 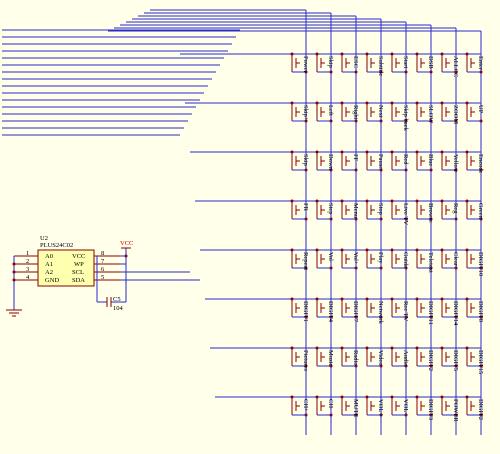 What do you see at coordinates (380, 161) in the screenshot?
I see `key-label: Pause` at bounding box center [380, 161].